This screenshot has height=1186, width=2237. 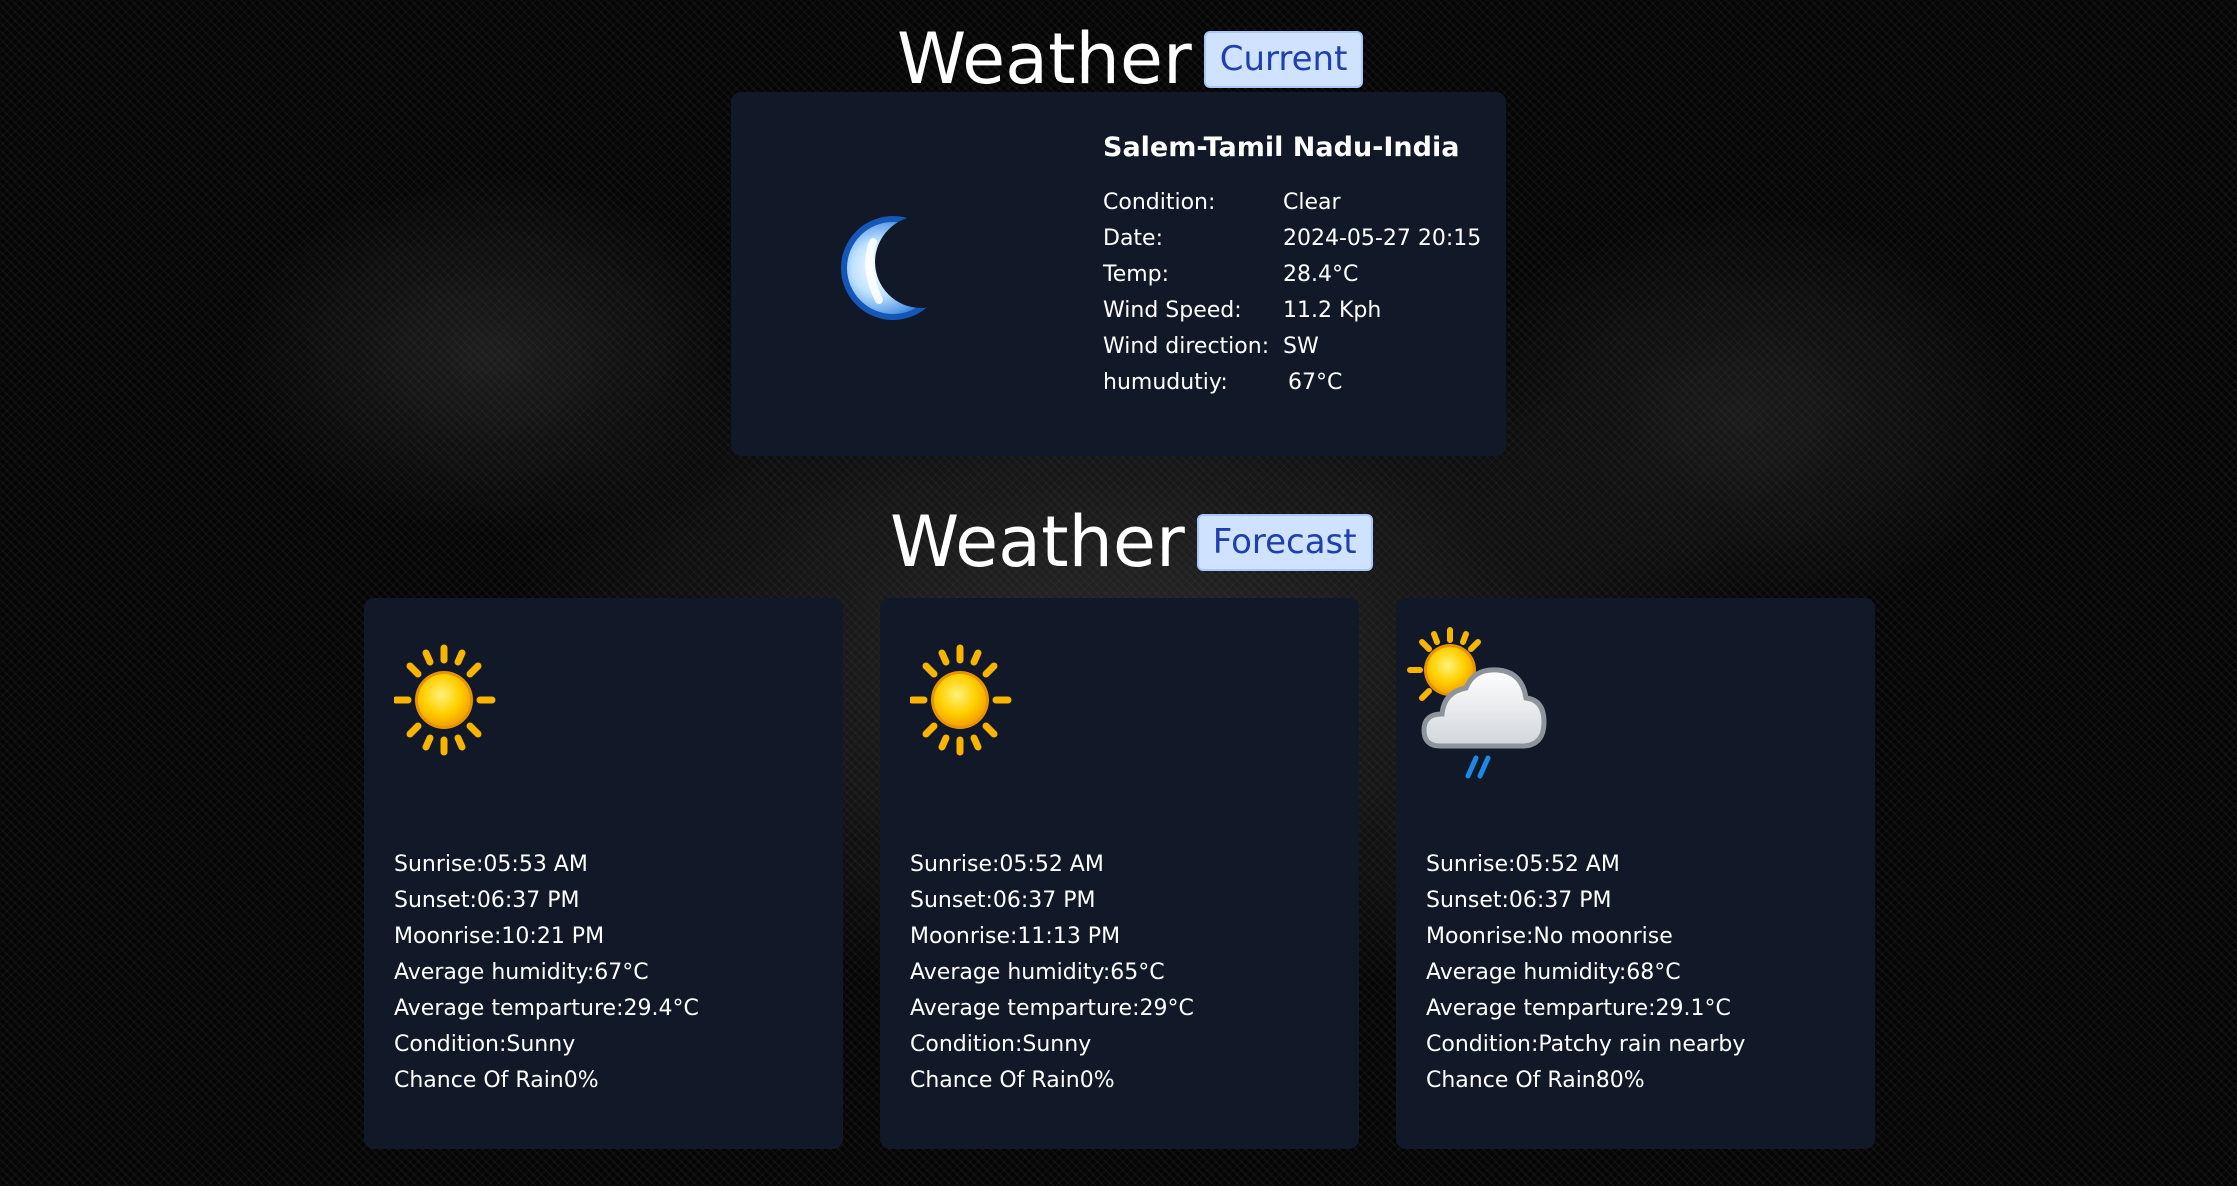 I want to click on humidity-value: 67°C, so click(x=1315, y=382).